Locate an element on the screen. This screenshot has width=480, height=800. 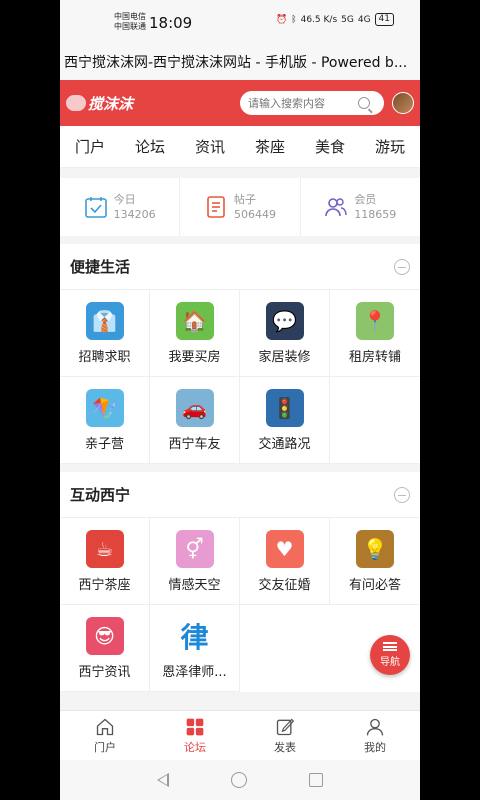
job-icon: 👔 is located at coordinates (104, 320).